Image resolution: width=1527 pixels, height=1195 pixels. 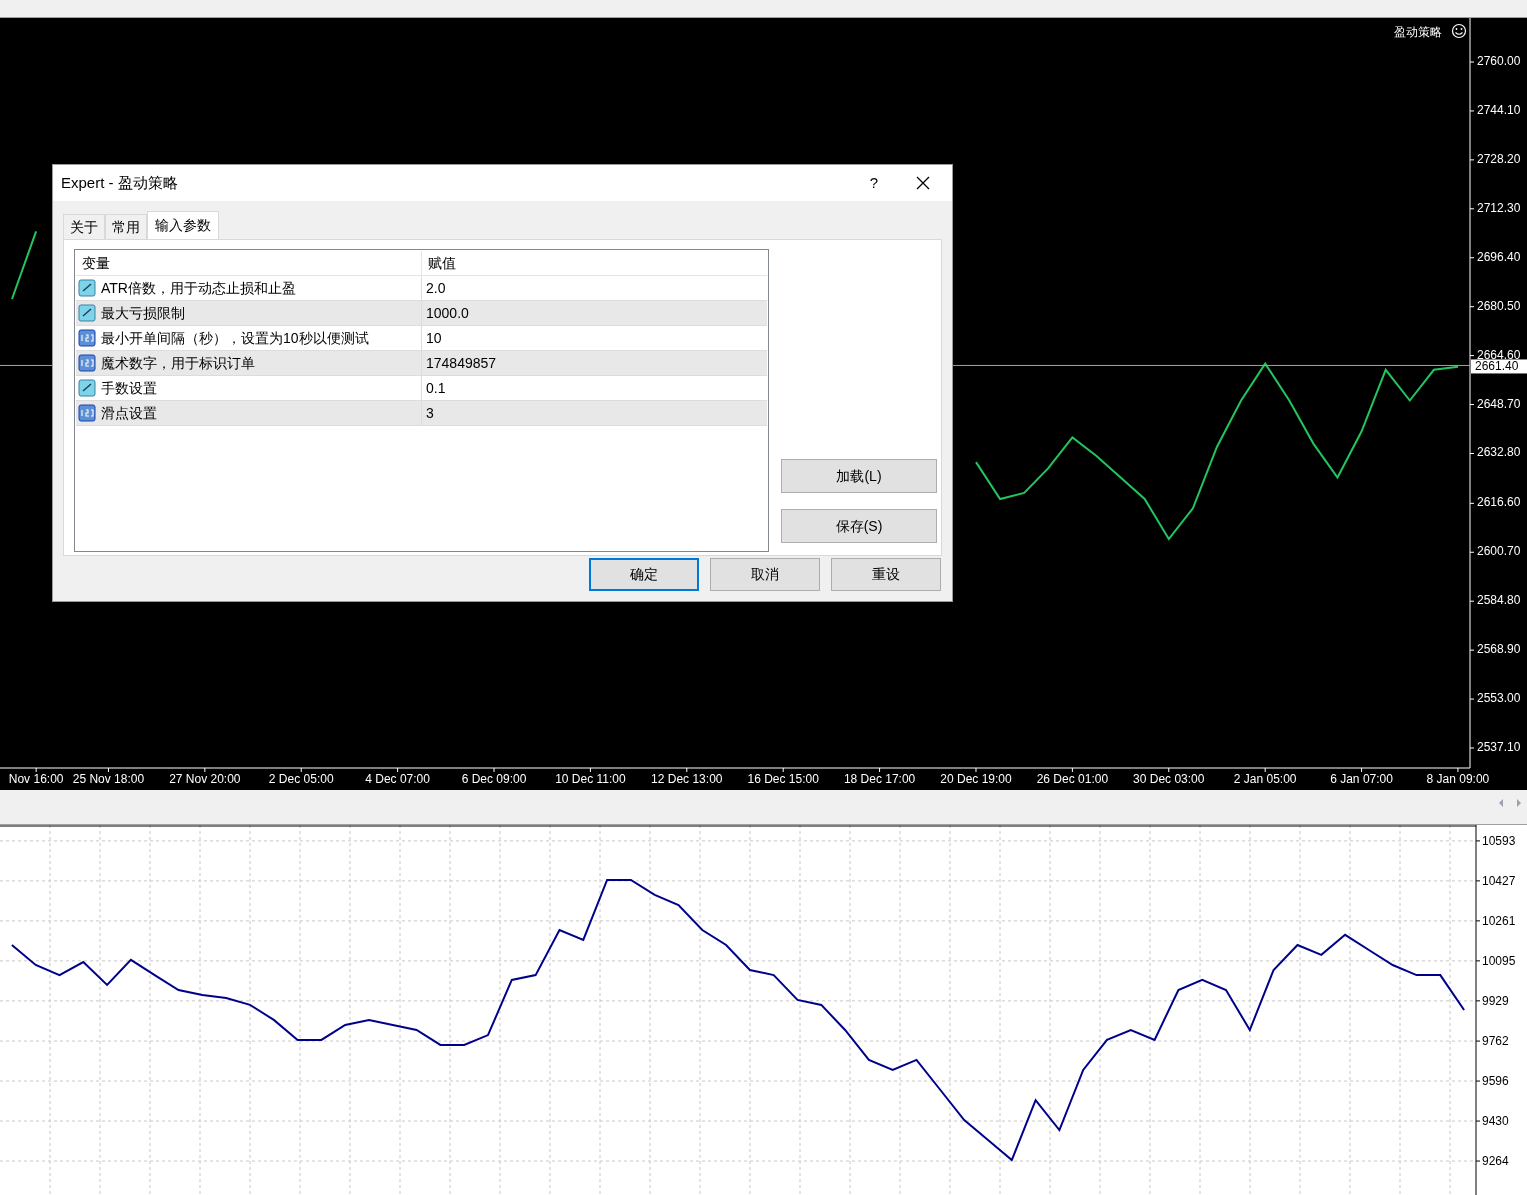 I want to click on y-tick-label: 9264, so click(x=1495, y=1161).